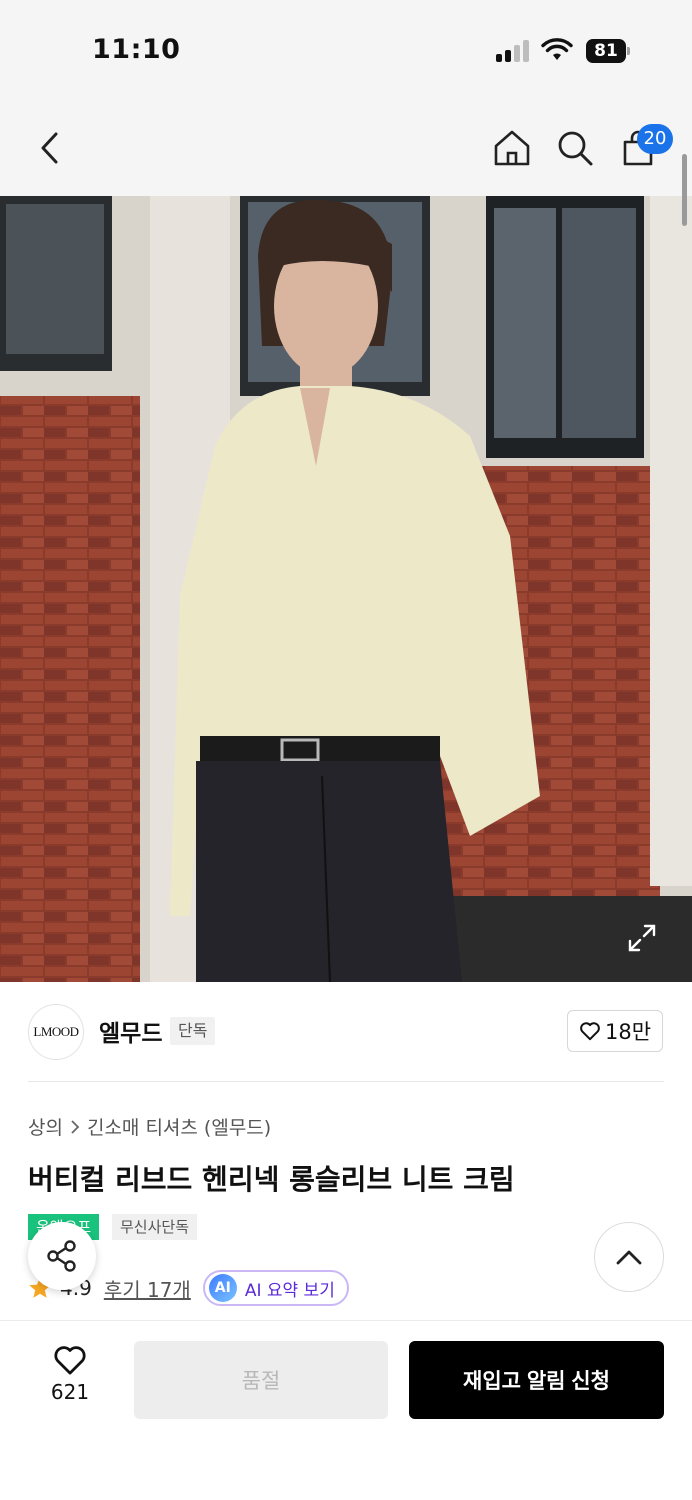 This screenshot has width=692, height=1500. Describe the element at coordinates (684, 190) in the screenshot. I see `scrollbar` at that location.